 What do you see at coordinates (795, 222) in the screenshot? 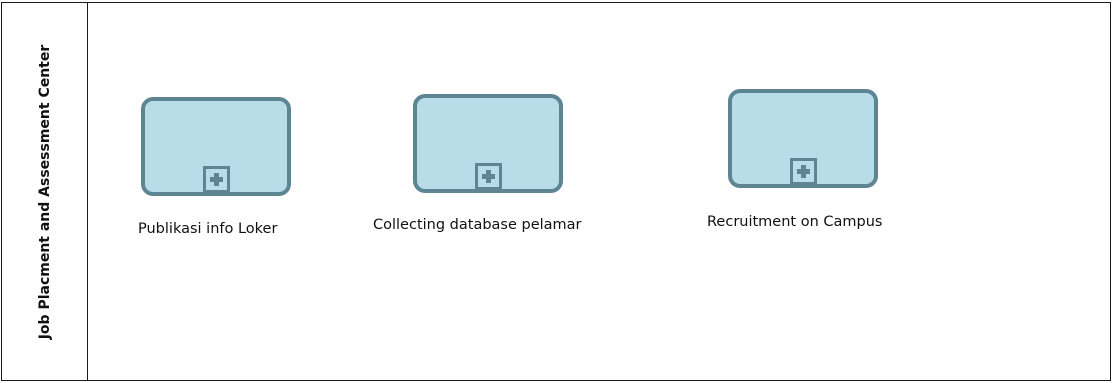
I see `task-label: Recruitment on Campus` at bounding box center [795, 222].